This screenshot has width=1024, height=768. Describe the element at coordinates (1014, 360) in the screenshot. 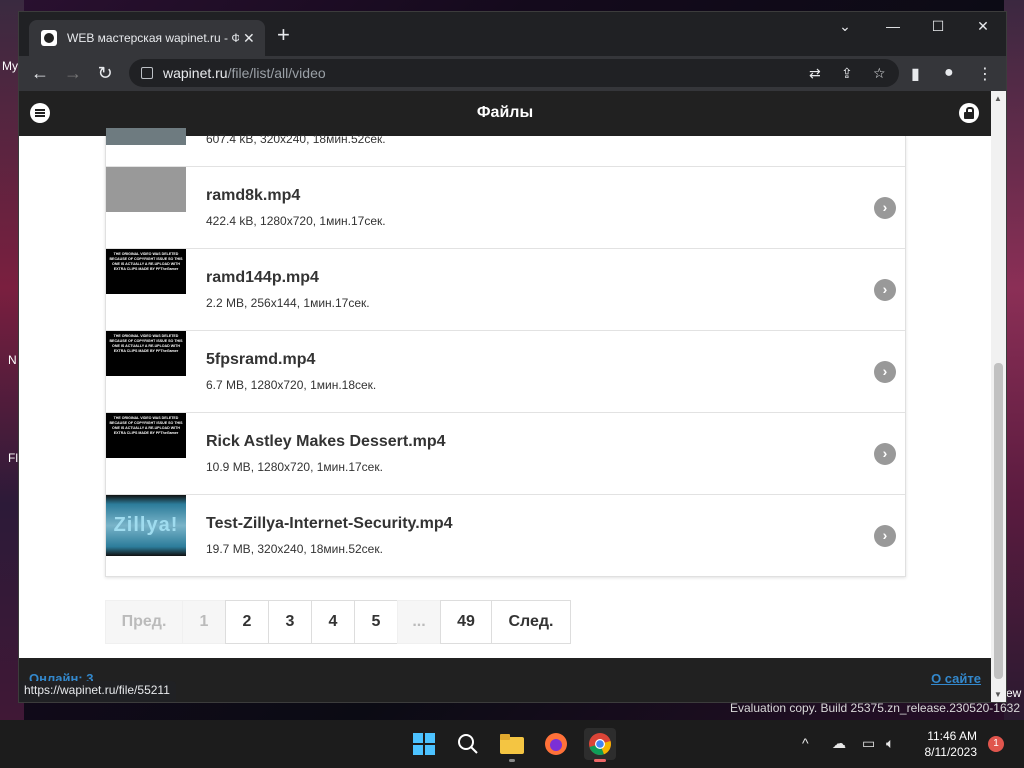

I see `desktop-wallpaper-right` at that location.